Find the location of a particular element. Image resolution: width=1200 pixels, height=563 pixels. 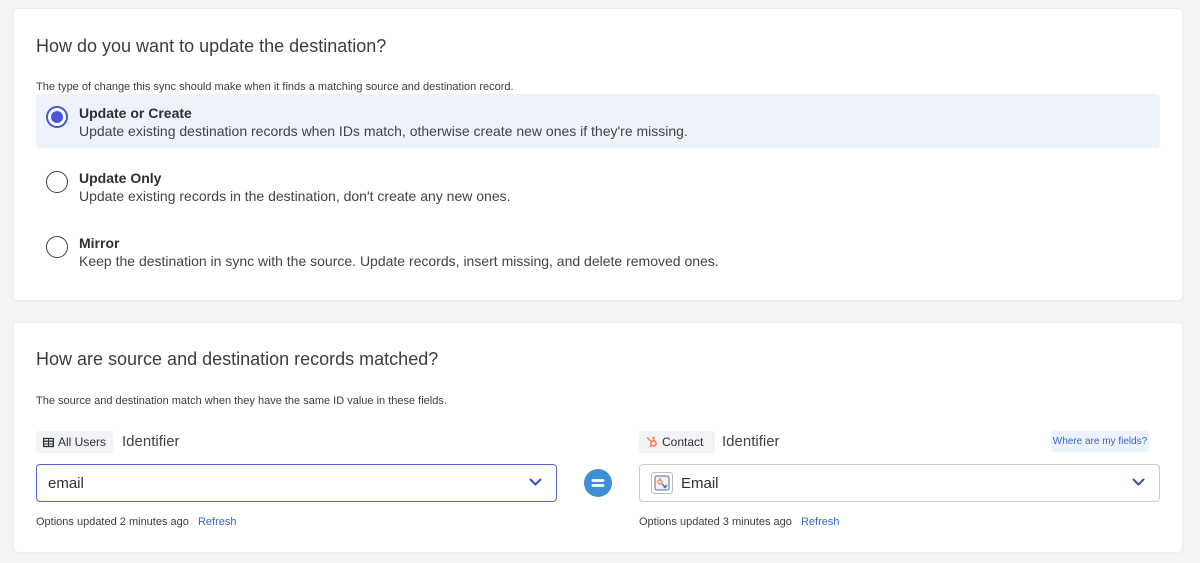

destination-options-status: Options updated 3 minutes ago Refresh is located at coordinates (739, 522).